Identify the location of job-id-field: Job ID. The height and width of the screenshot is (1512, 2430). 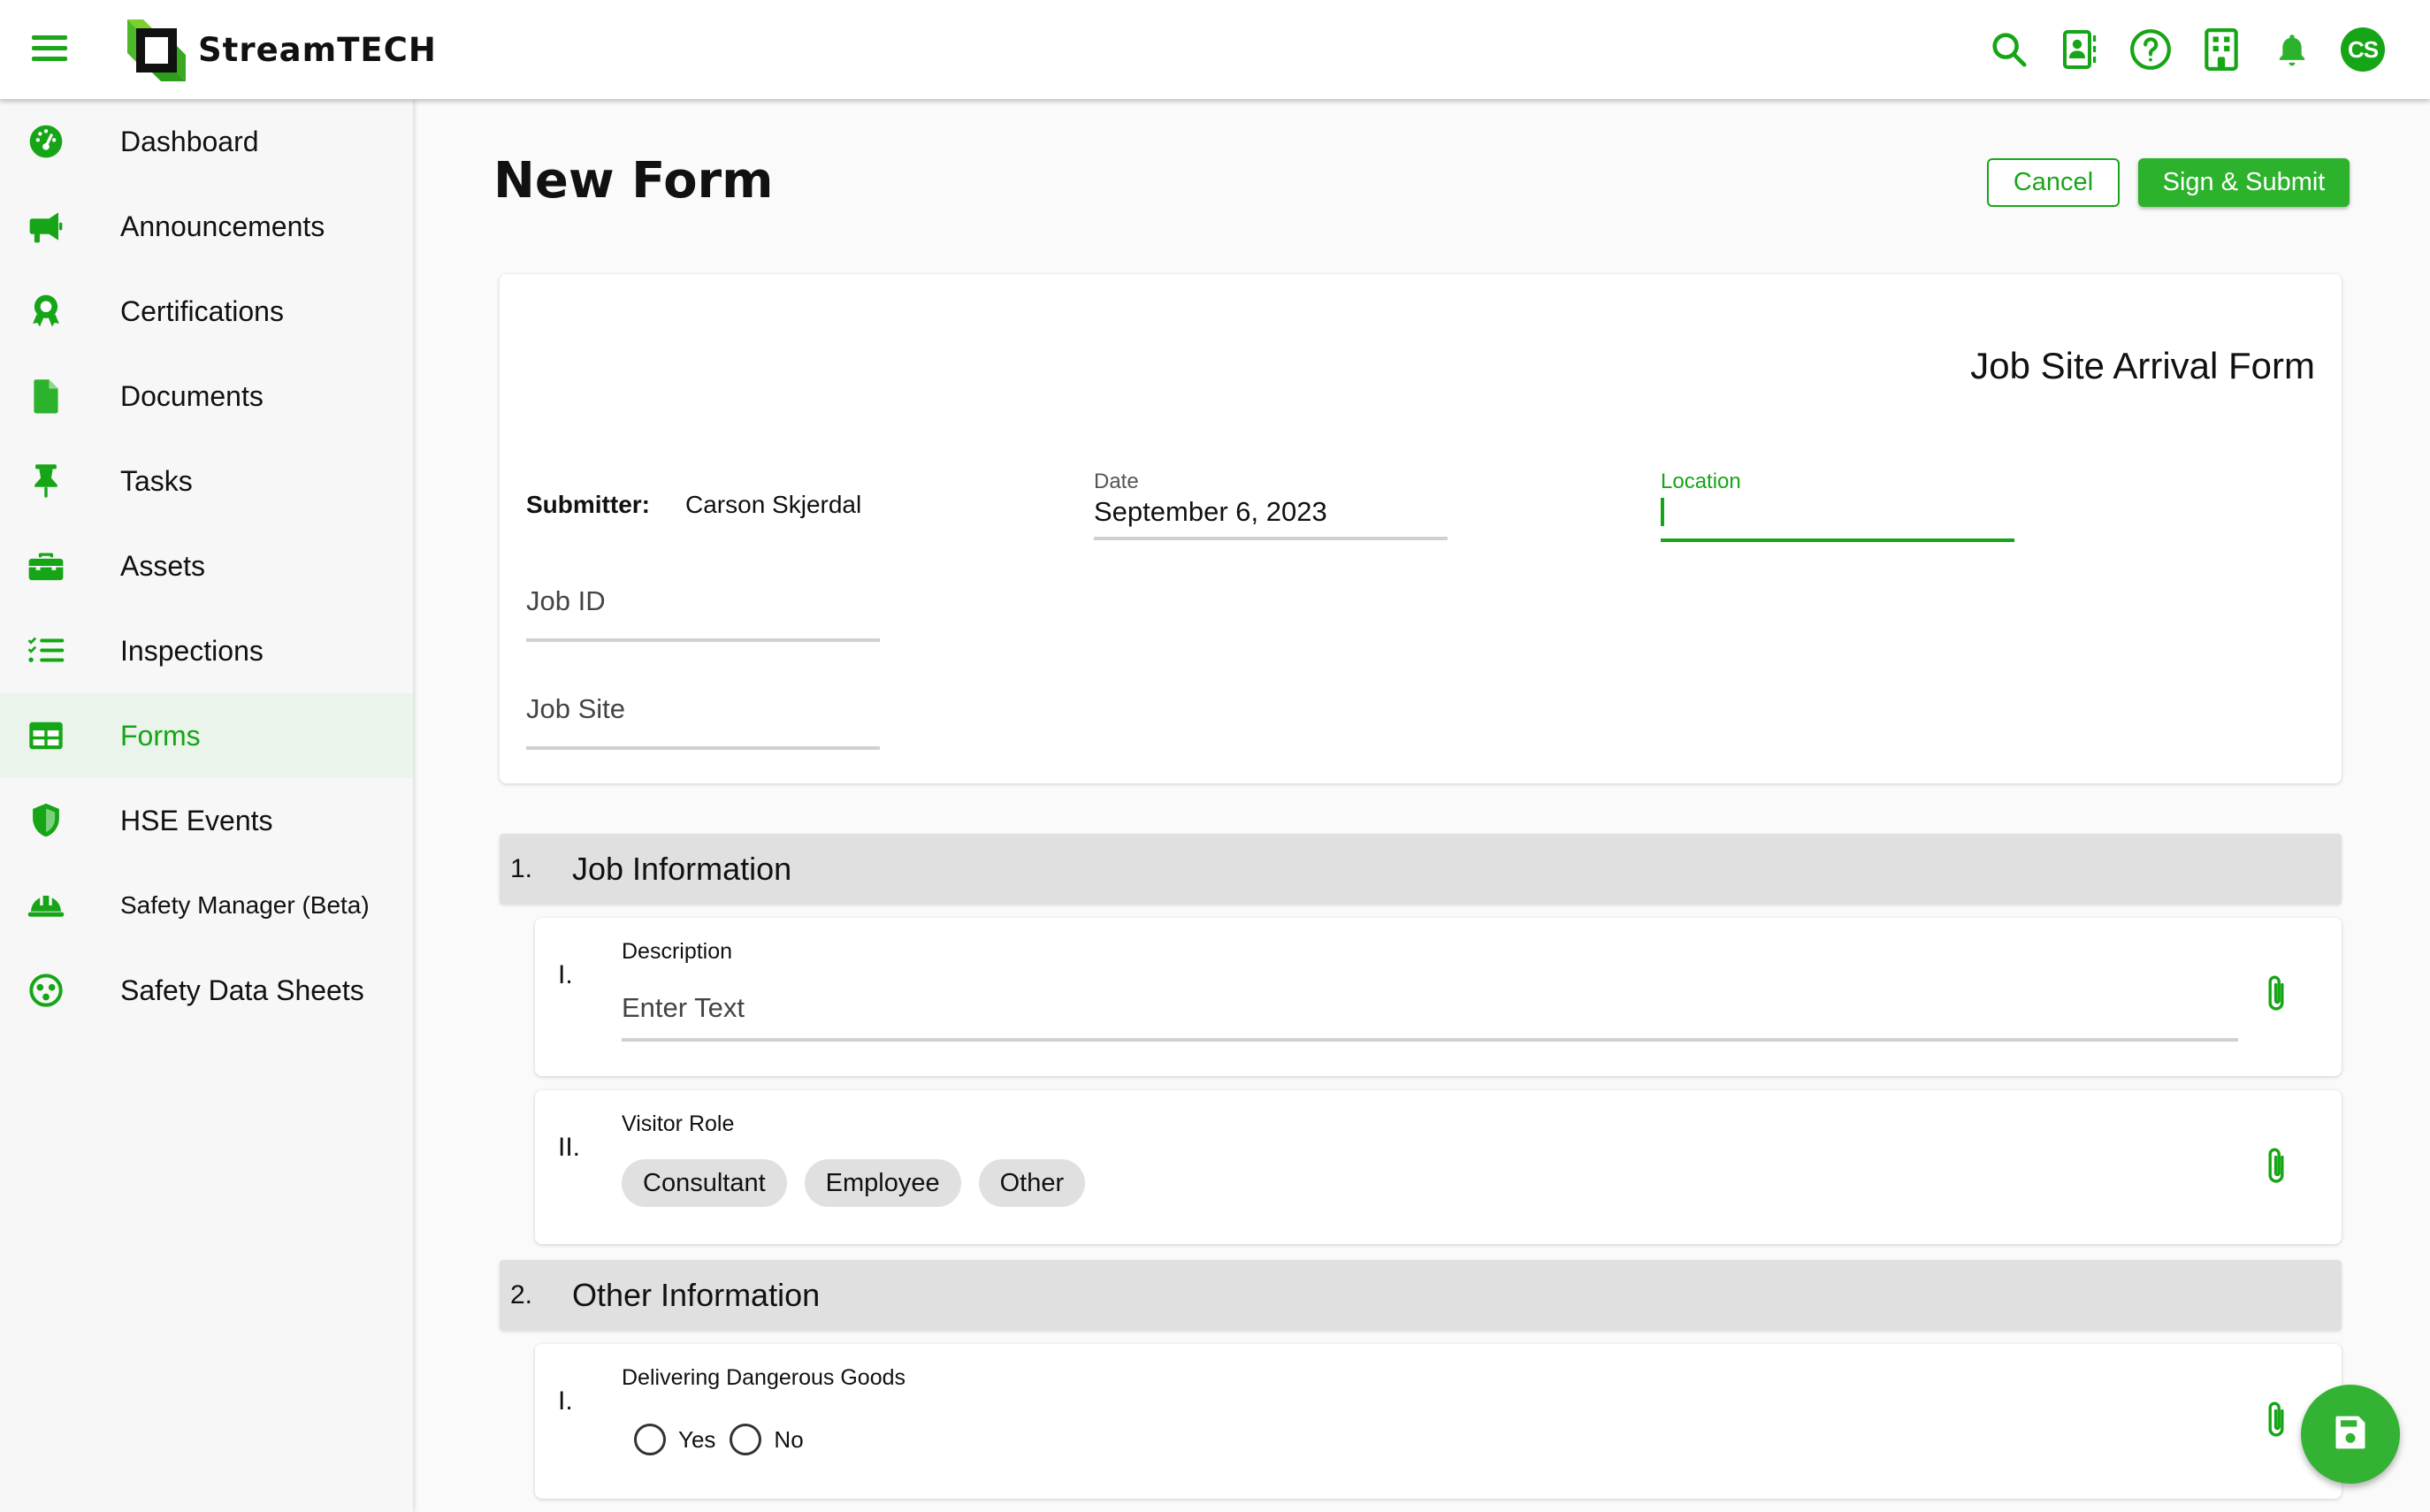
(703, 613).